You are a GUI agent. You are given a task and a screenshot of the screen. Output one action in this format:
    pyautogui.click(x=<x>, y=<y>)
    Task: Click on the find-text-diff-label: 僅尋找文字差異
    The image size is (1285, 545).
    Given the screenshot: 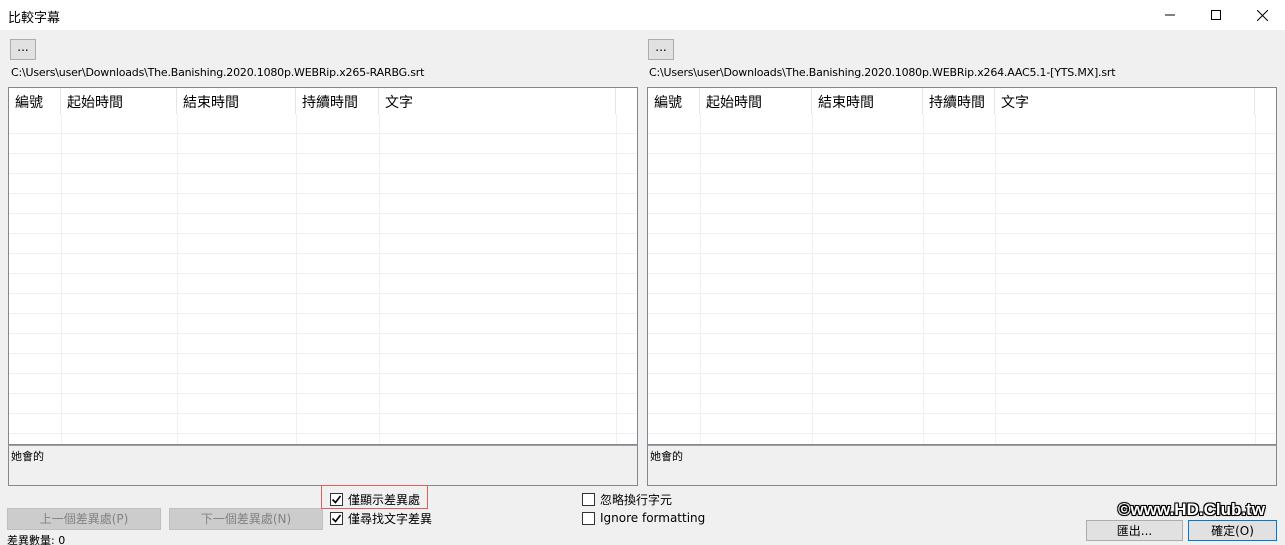 What is the action you would take?
    pyautogui.click(x=390, y=518)
    